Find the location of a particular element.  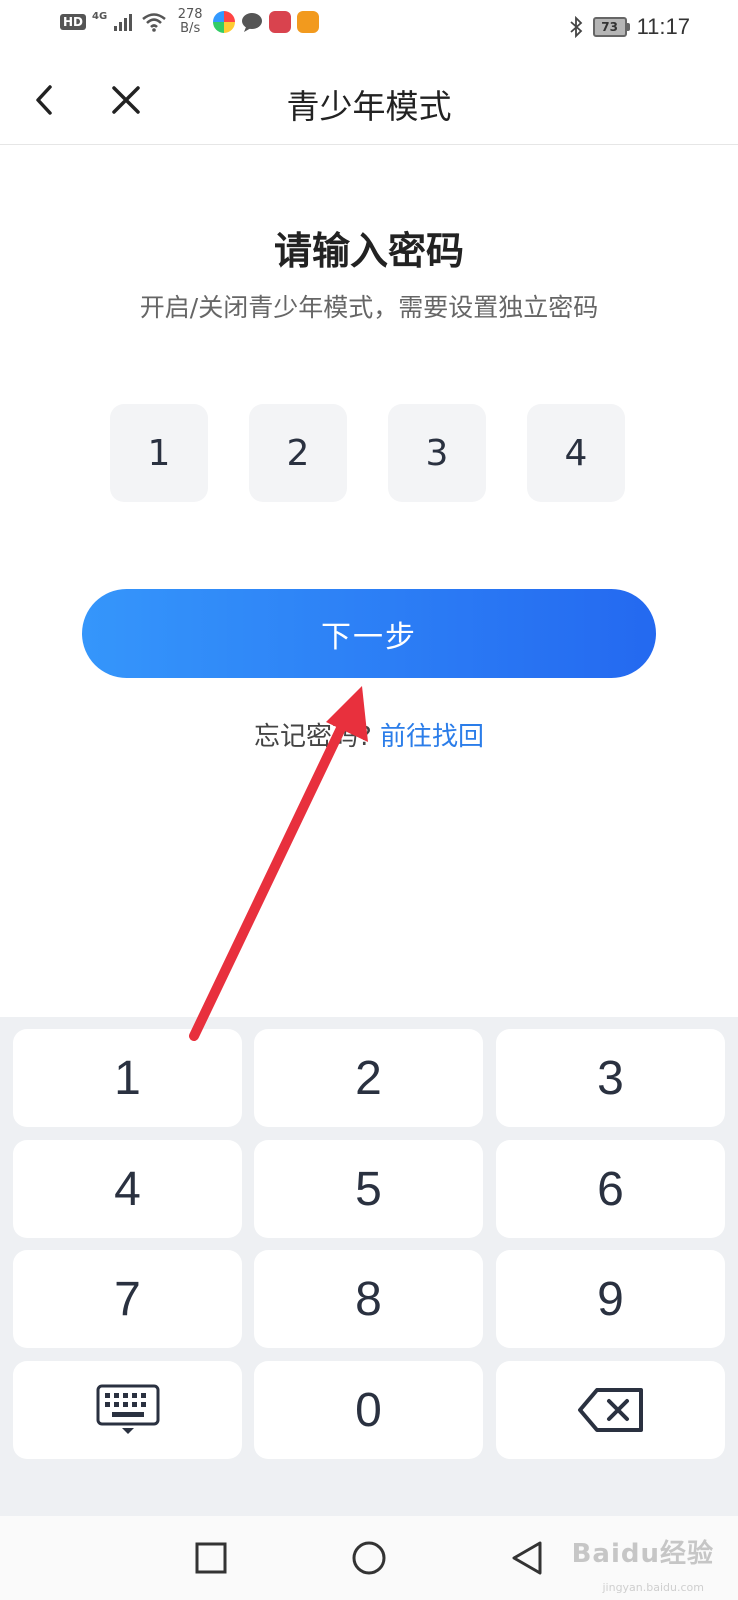

key-8: 8 is located at coordinates (368, 1299).